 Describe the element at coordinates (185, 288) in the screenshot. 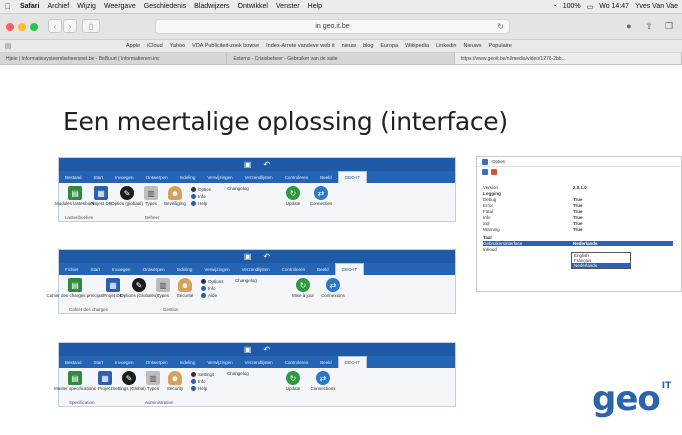

I see `security-button: ☻ Sécurité` at that location.